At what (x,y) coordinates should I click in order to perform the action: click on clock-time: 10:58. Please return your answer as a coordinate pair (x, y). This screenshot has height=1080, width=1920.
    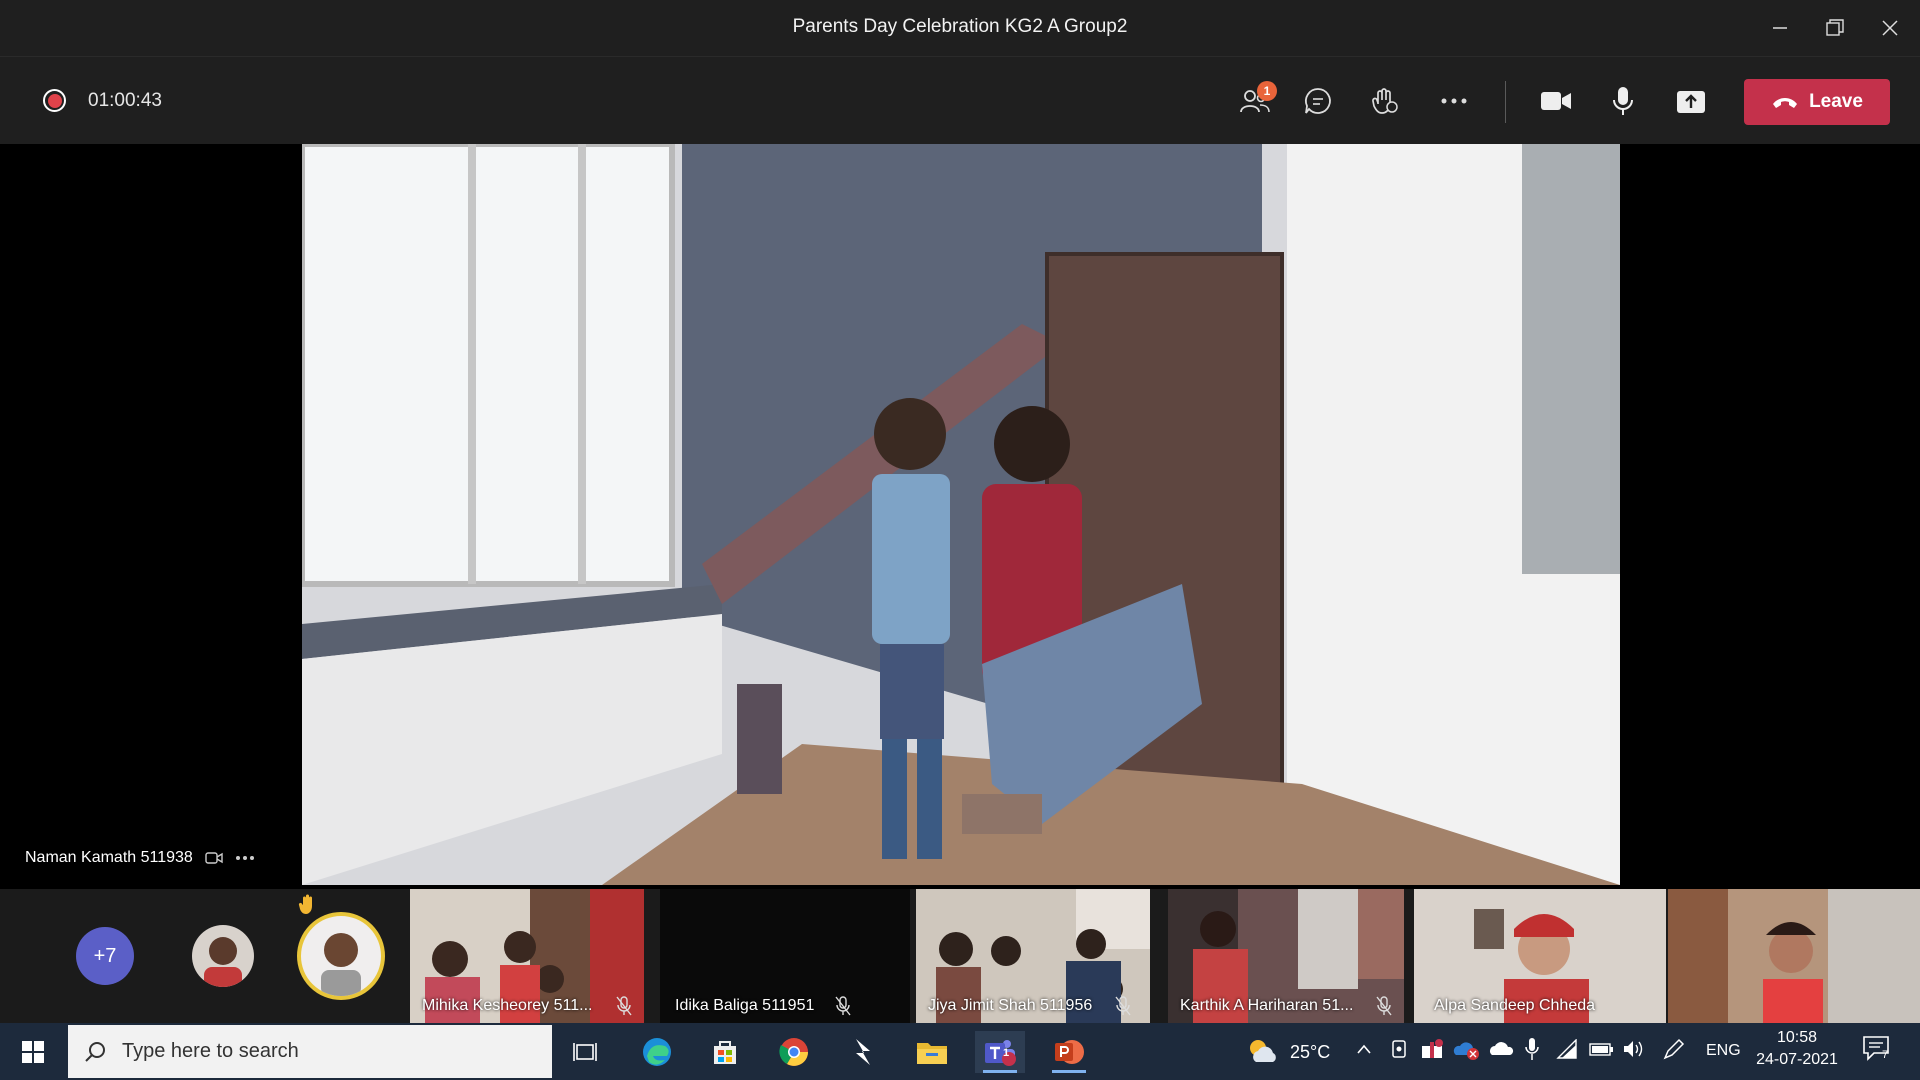
    Looking at the image, I should click on (1797, 1037).